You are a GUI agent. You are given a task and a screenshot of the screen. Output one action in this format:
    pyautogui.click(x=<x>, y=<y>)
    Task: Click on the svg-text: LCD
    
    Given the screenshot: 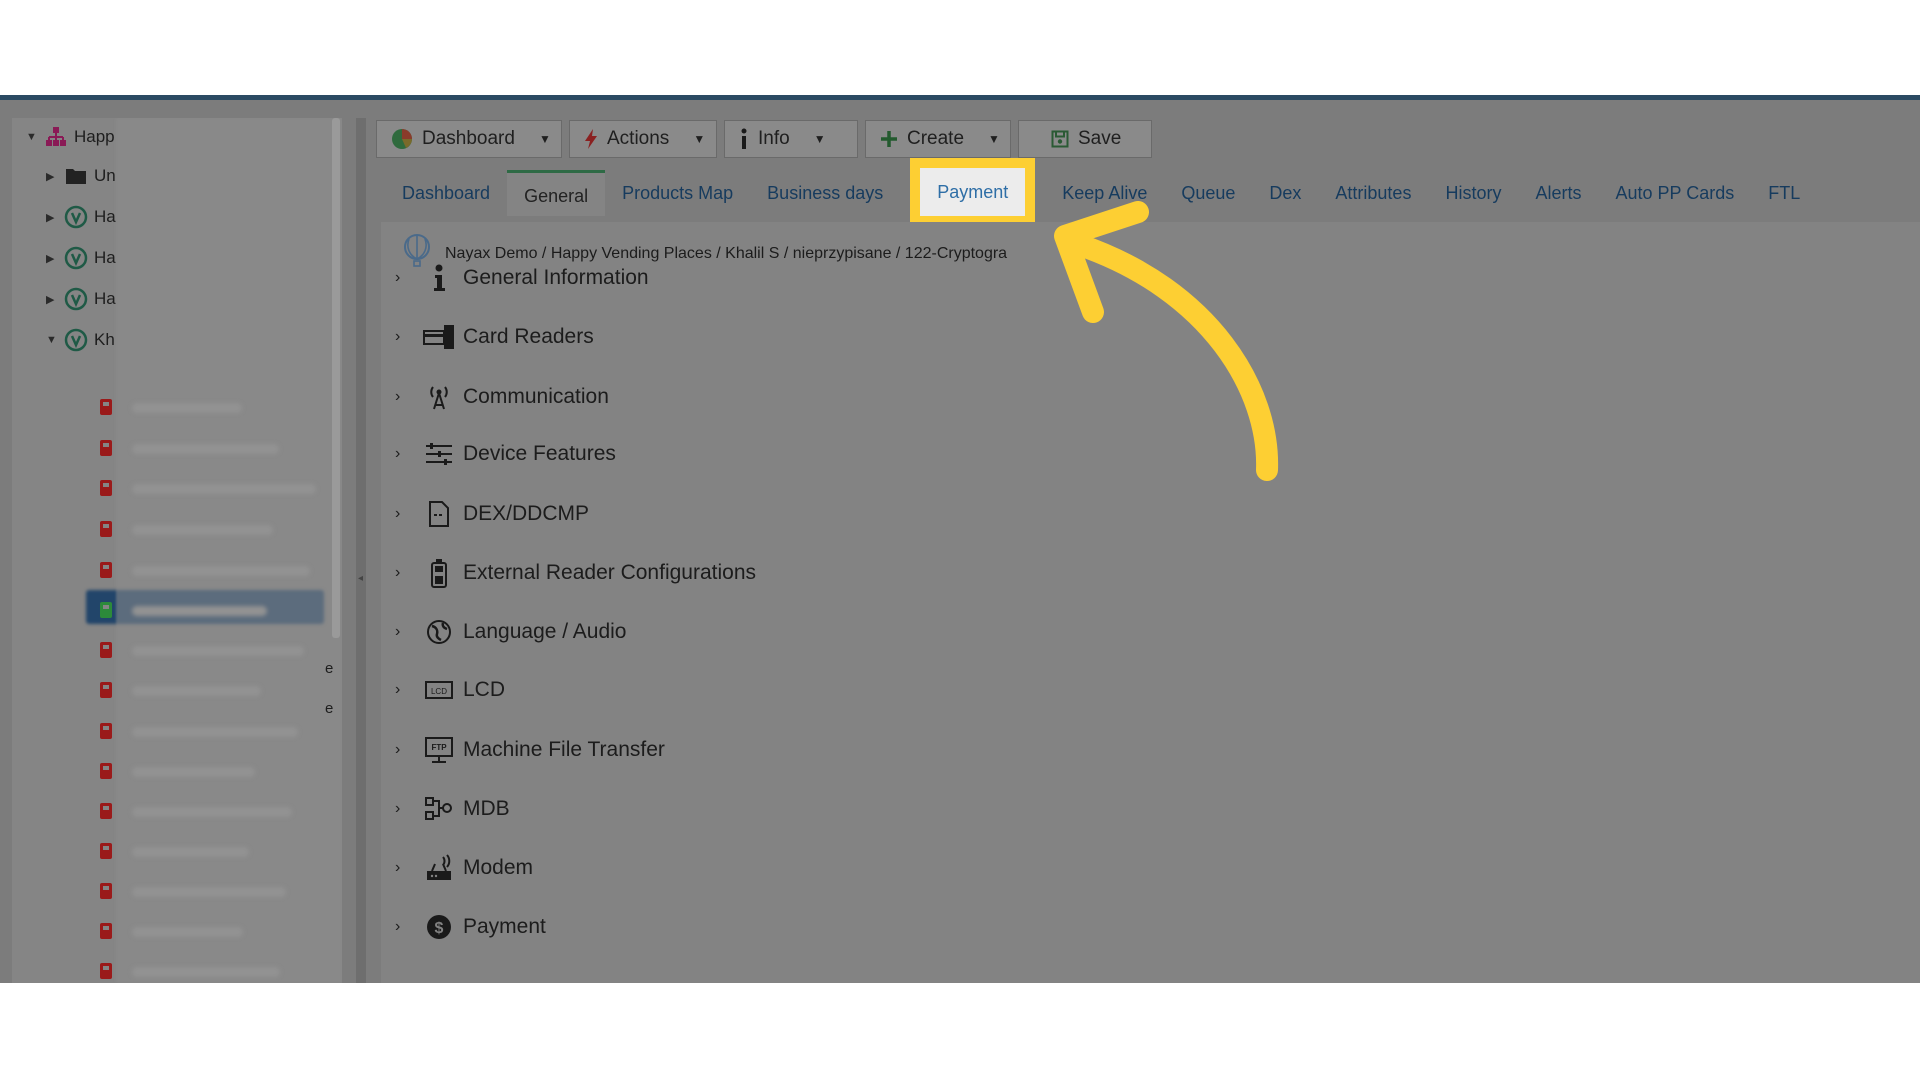 What is the action you would take?
    pyautogui.click(x=439, y=691)
    